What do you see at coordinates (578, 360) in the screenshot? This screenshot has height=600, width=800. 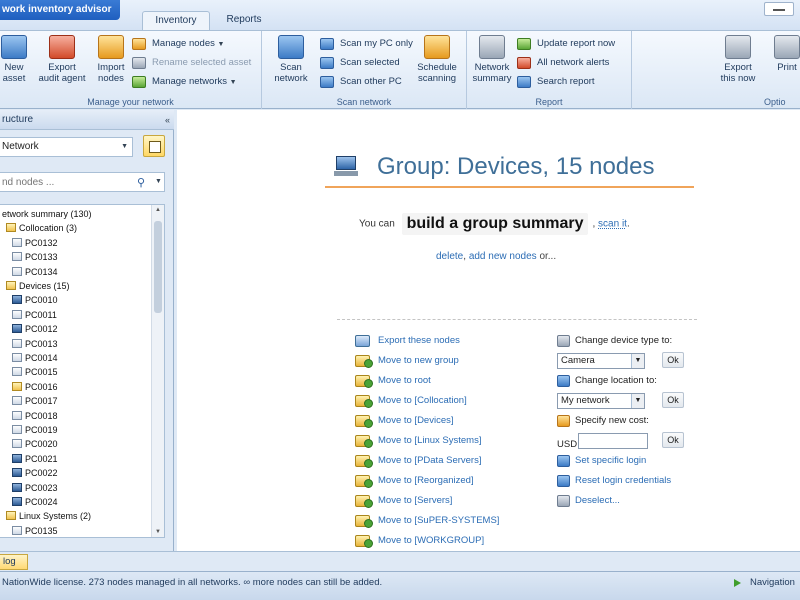 I see `device-type-value: Camera` at bounding box center [578, 360].